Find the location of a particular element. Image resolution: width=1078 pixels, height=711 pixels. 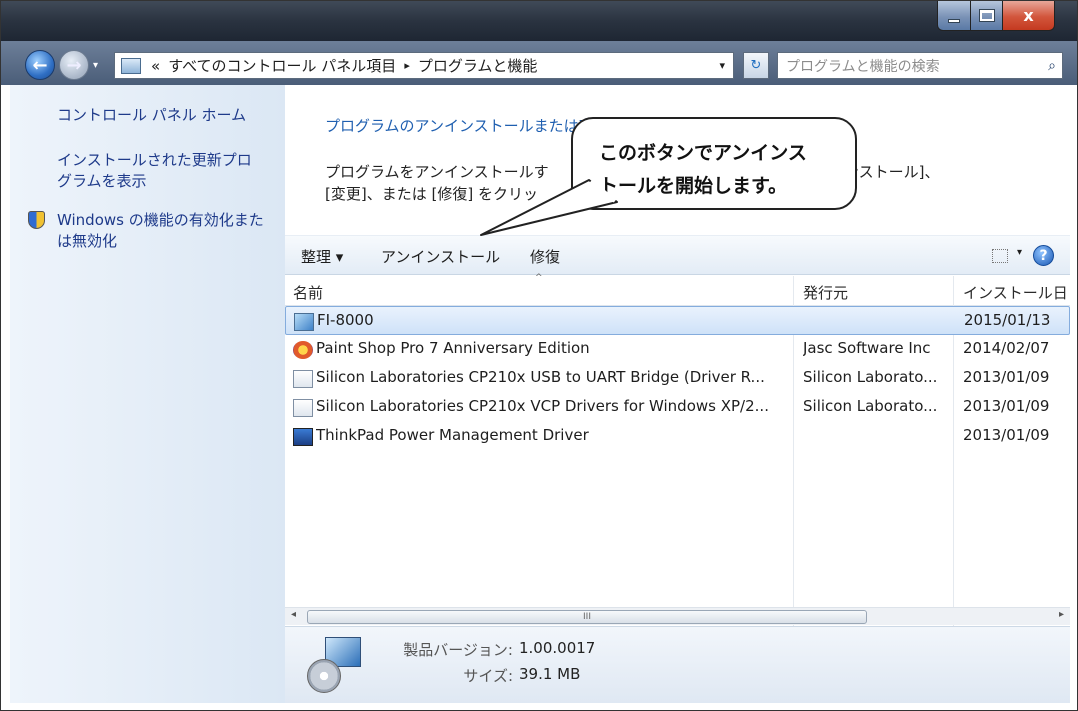

callout-pointer is located at coordinates (549, 207).